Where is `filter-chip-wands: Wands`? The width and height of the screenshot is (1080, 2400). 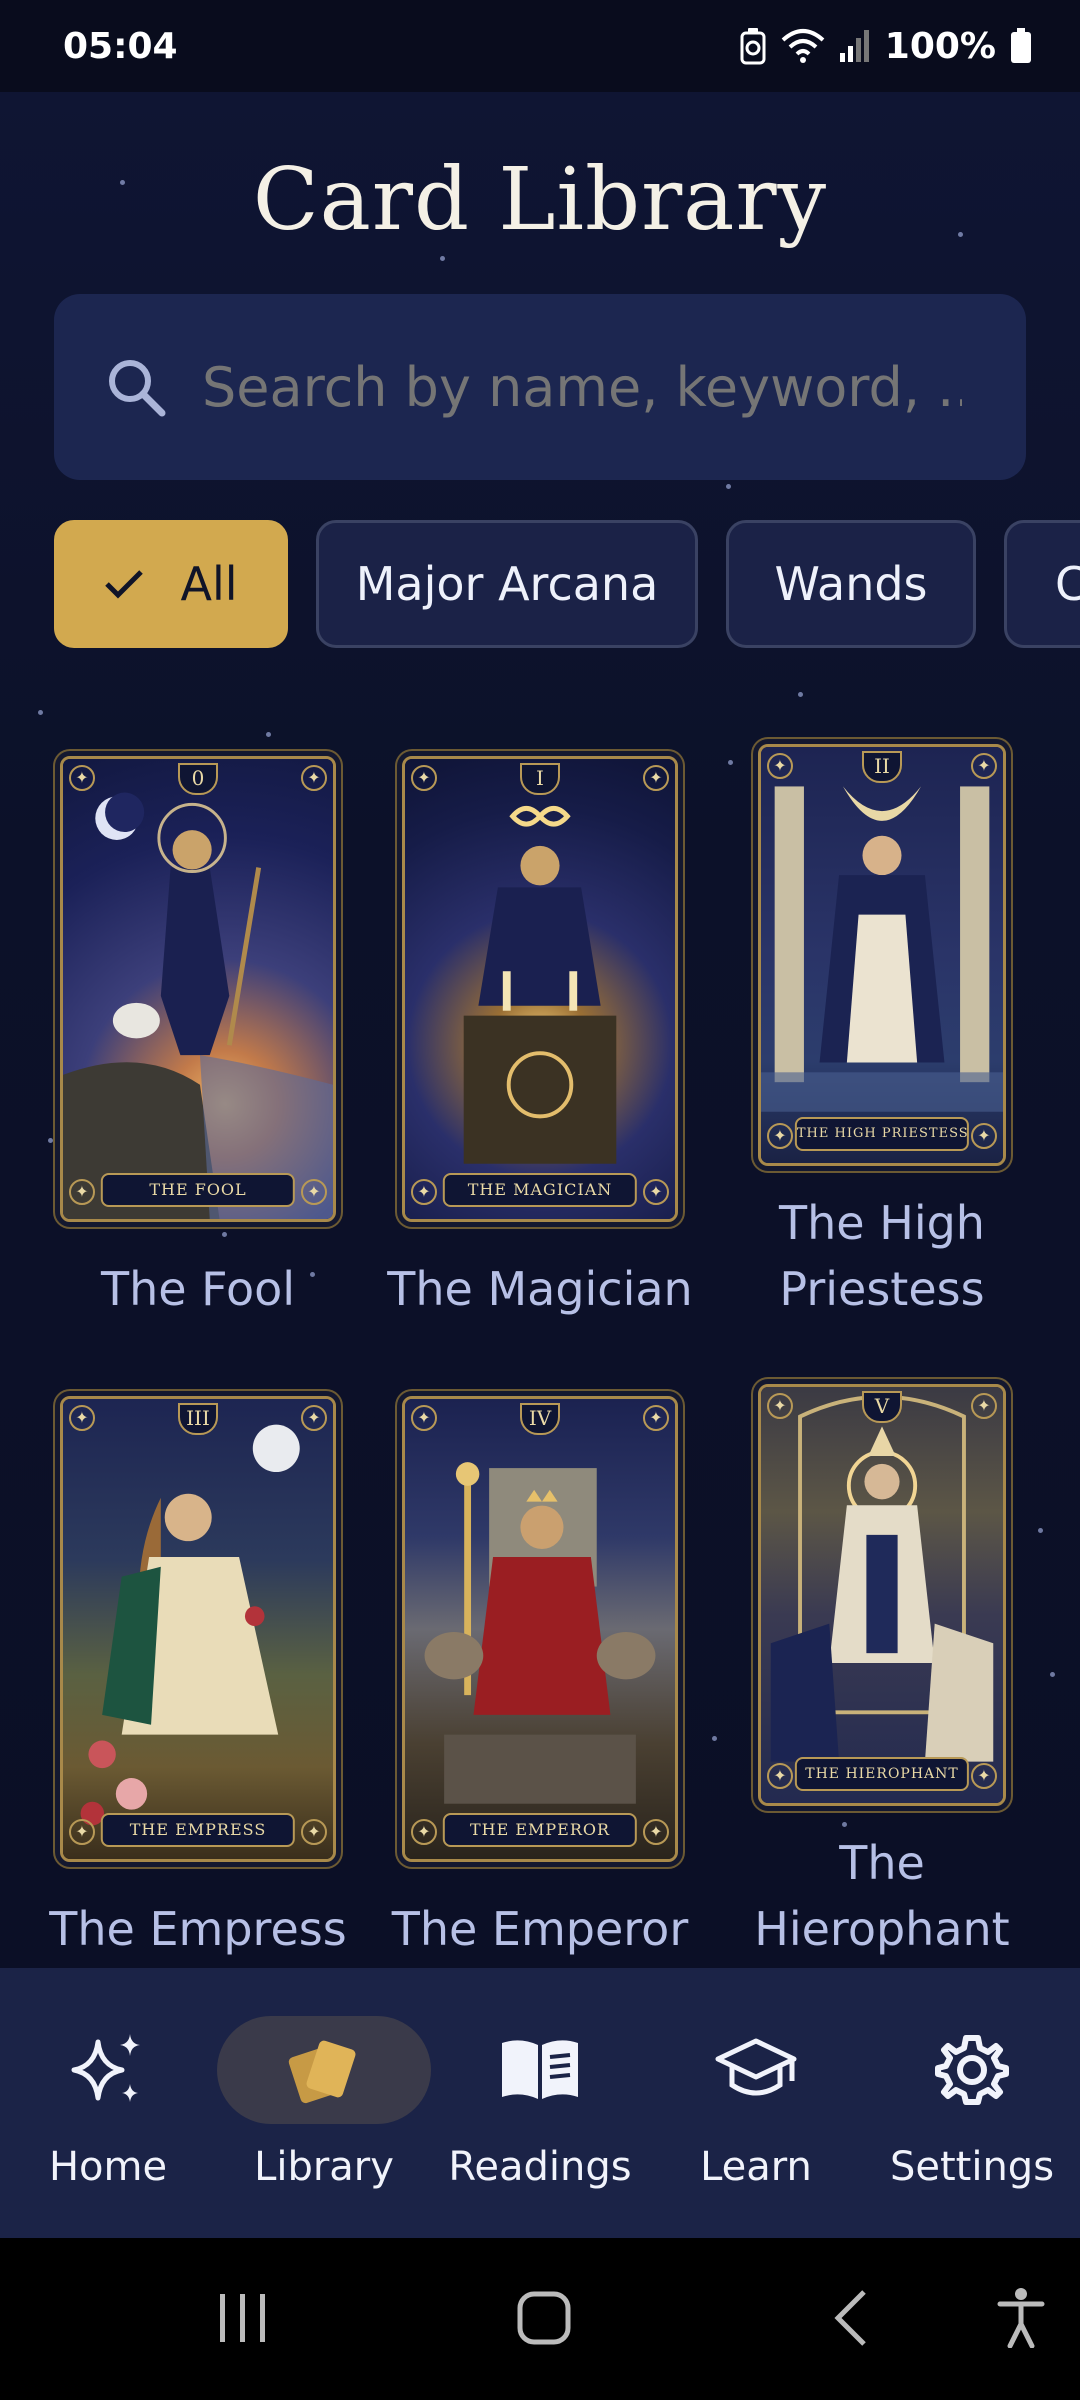 filter-chip-wands: Wands is located at coordinates (851, 584).